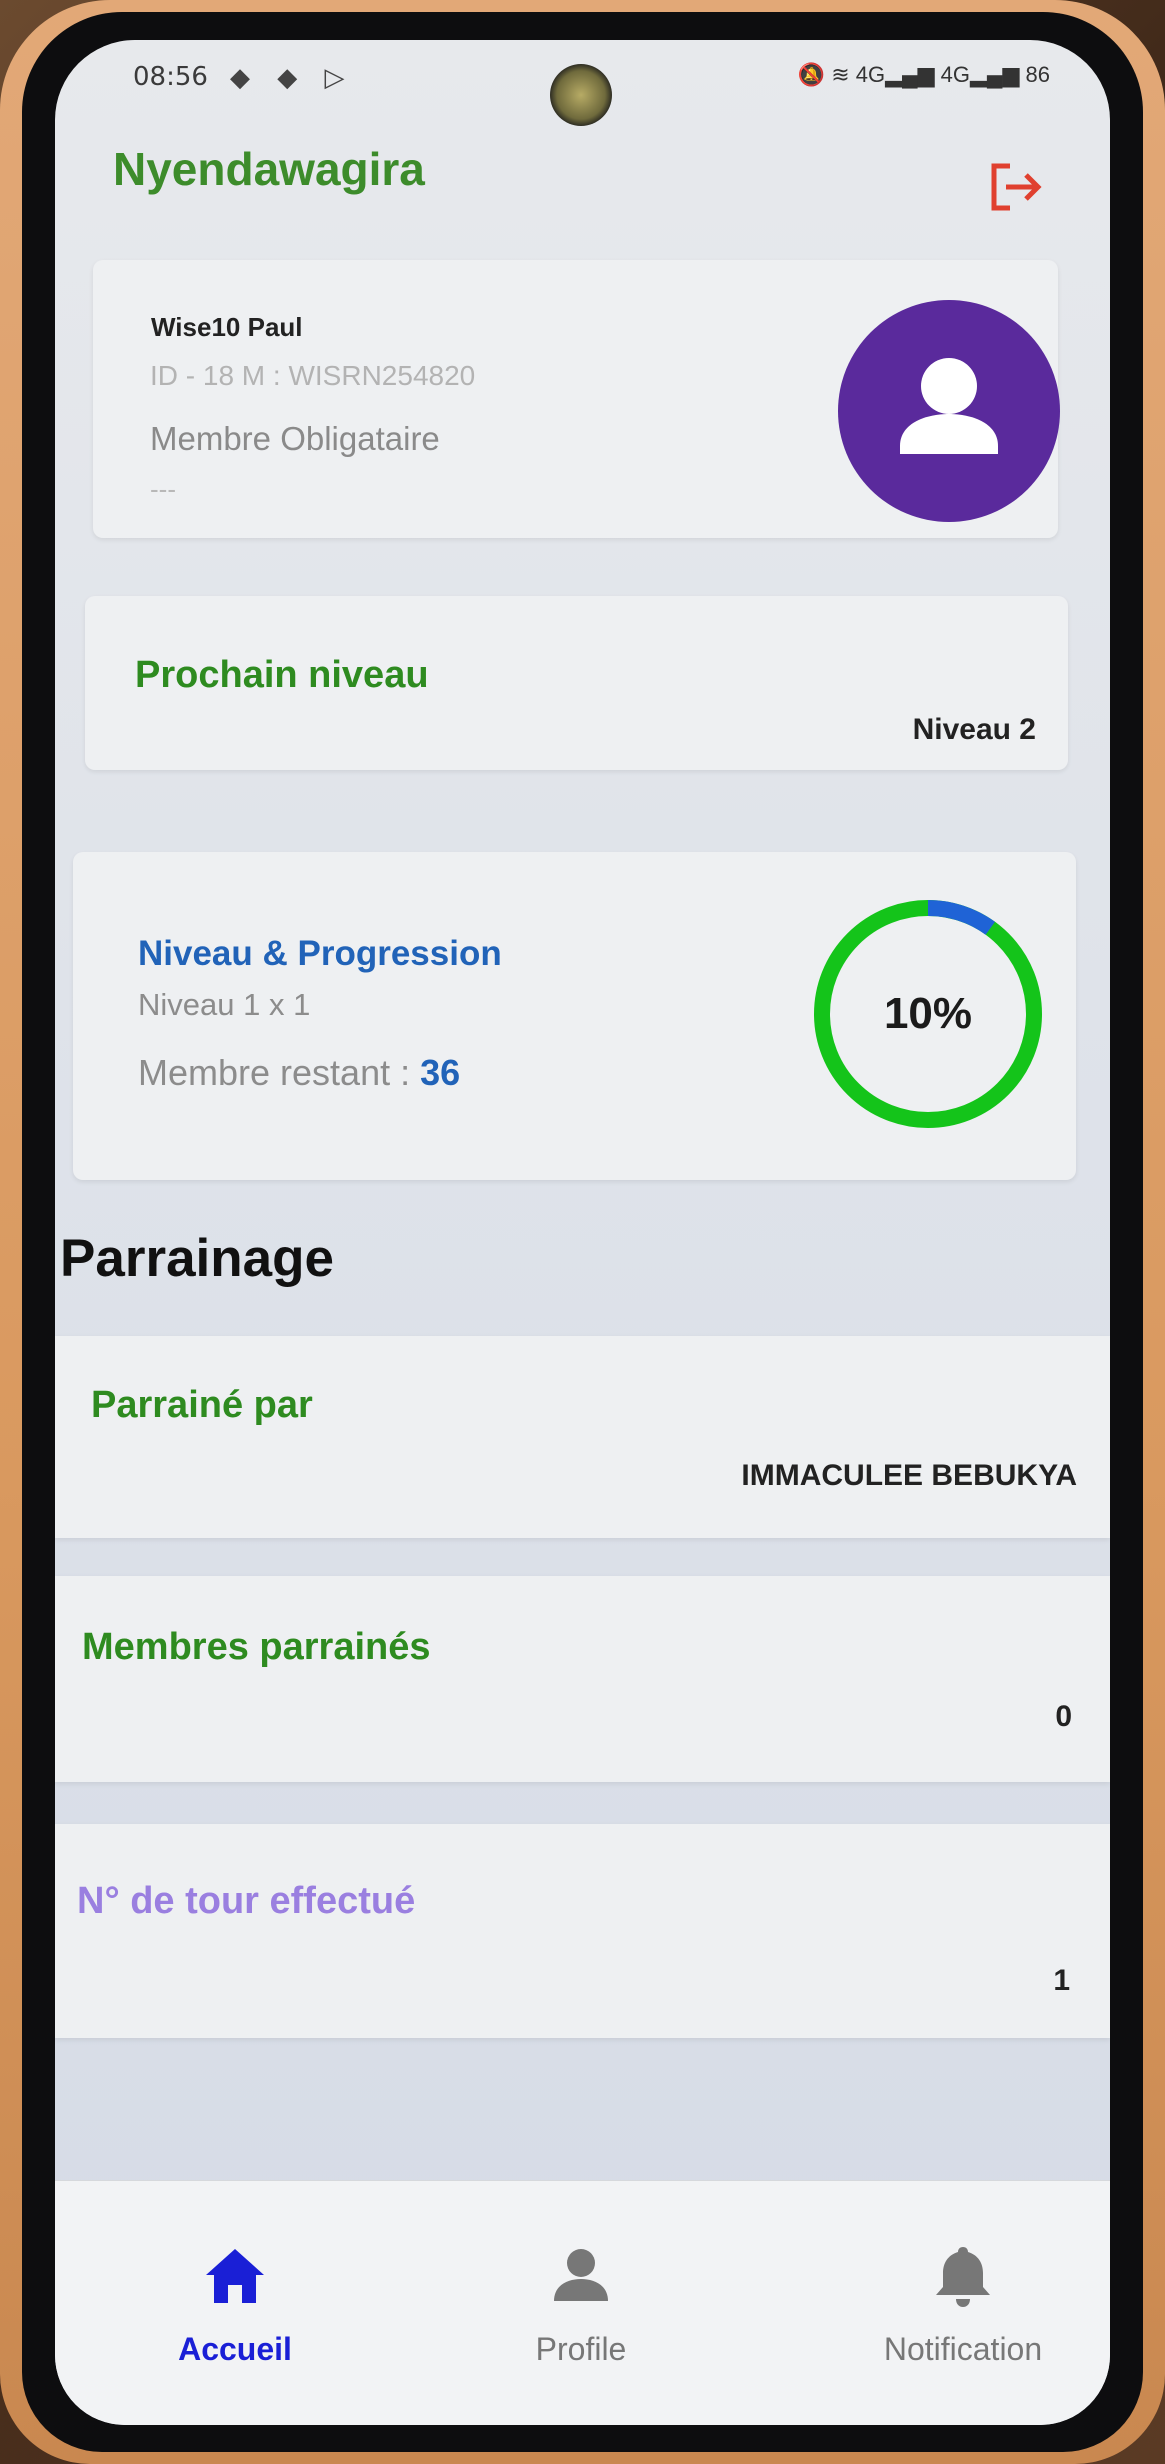 This screenshot has height=2464, width=1165. What do you see at coordinates (1063, 1716) in the screenshot?
I see `sponsored-members-count: 0` at bounding box center [1063, 1716].